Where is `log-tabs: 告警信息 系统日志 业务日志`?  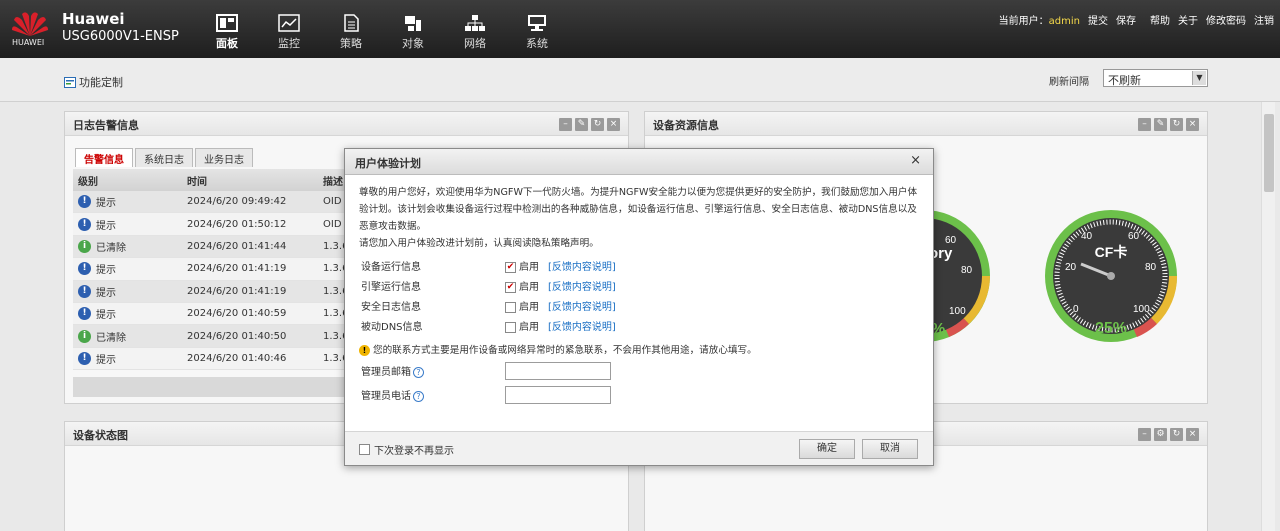
log-tabs: 告警信息 系统日志 业务日志 is located at coordinates (164, 157).